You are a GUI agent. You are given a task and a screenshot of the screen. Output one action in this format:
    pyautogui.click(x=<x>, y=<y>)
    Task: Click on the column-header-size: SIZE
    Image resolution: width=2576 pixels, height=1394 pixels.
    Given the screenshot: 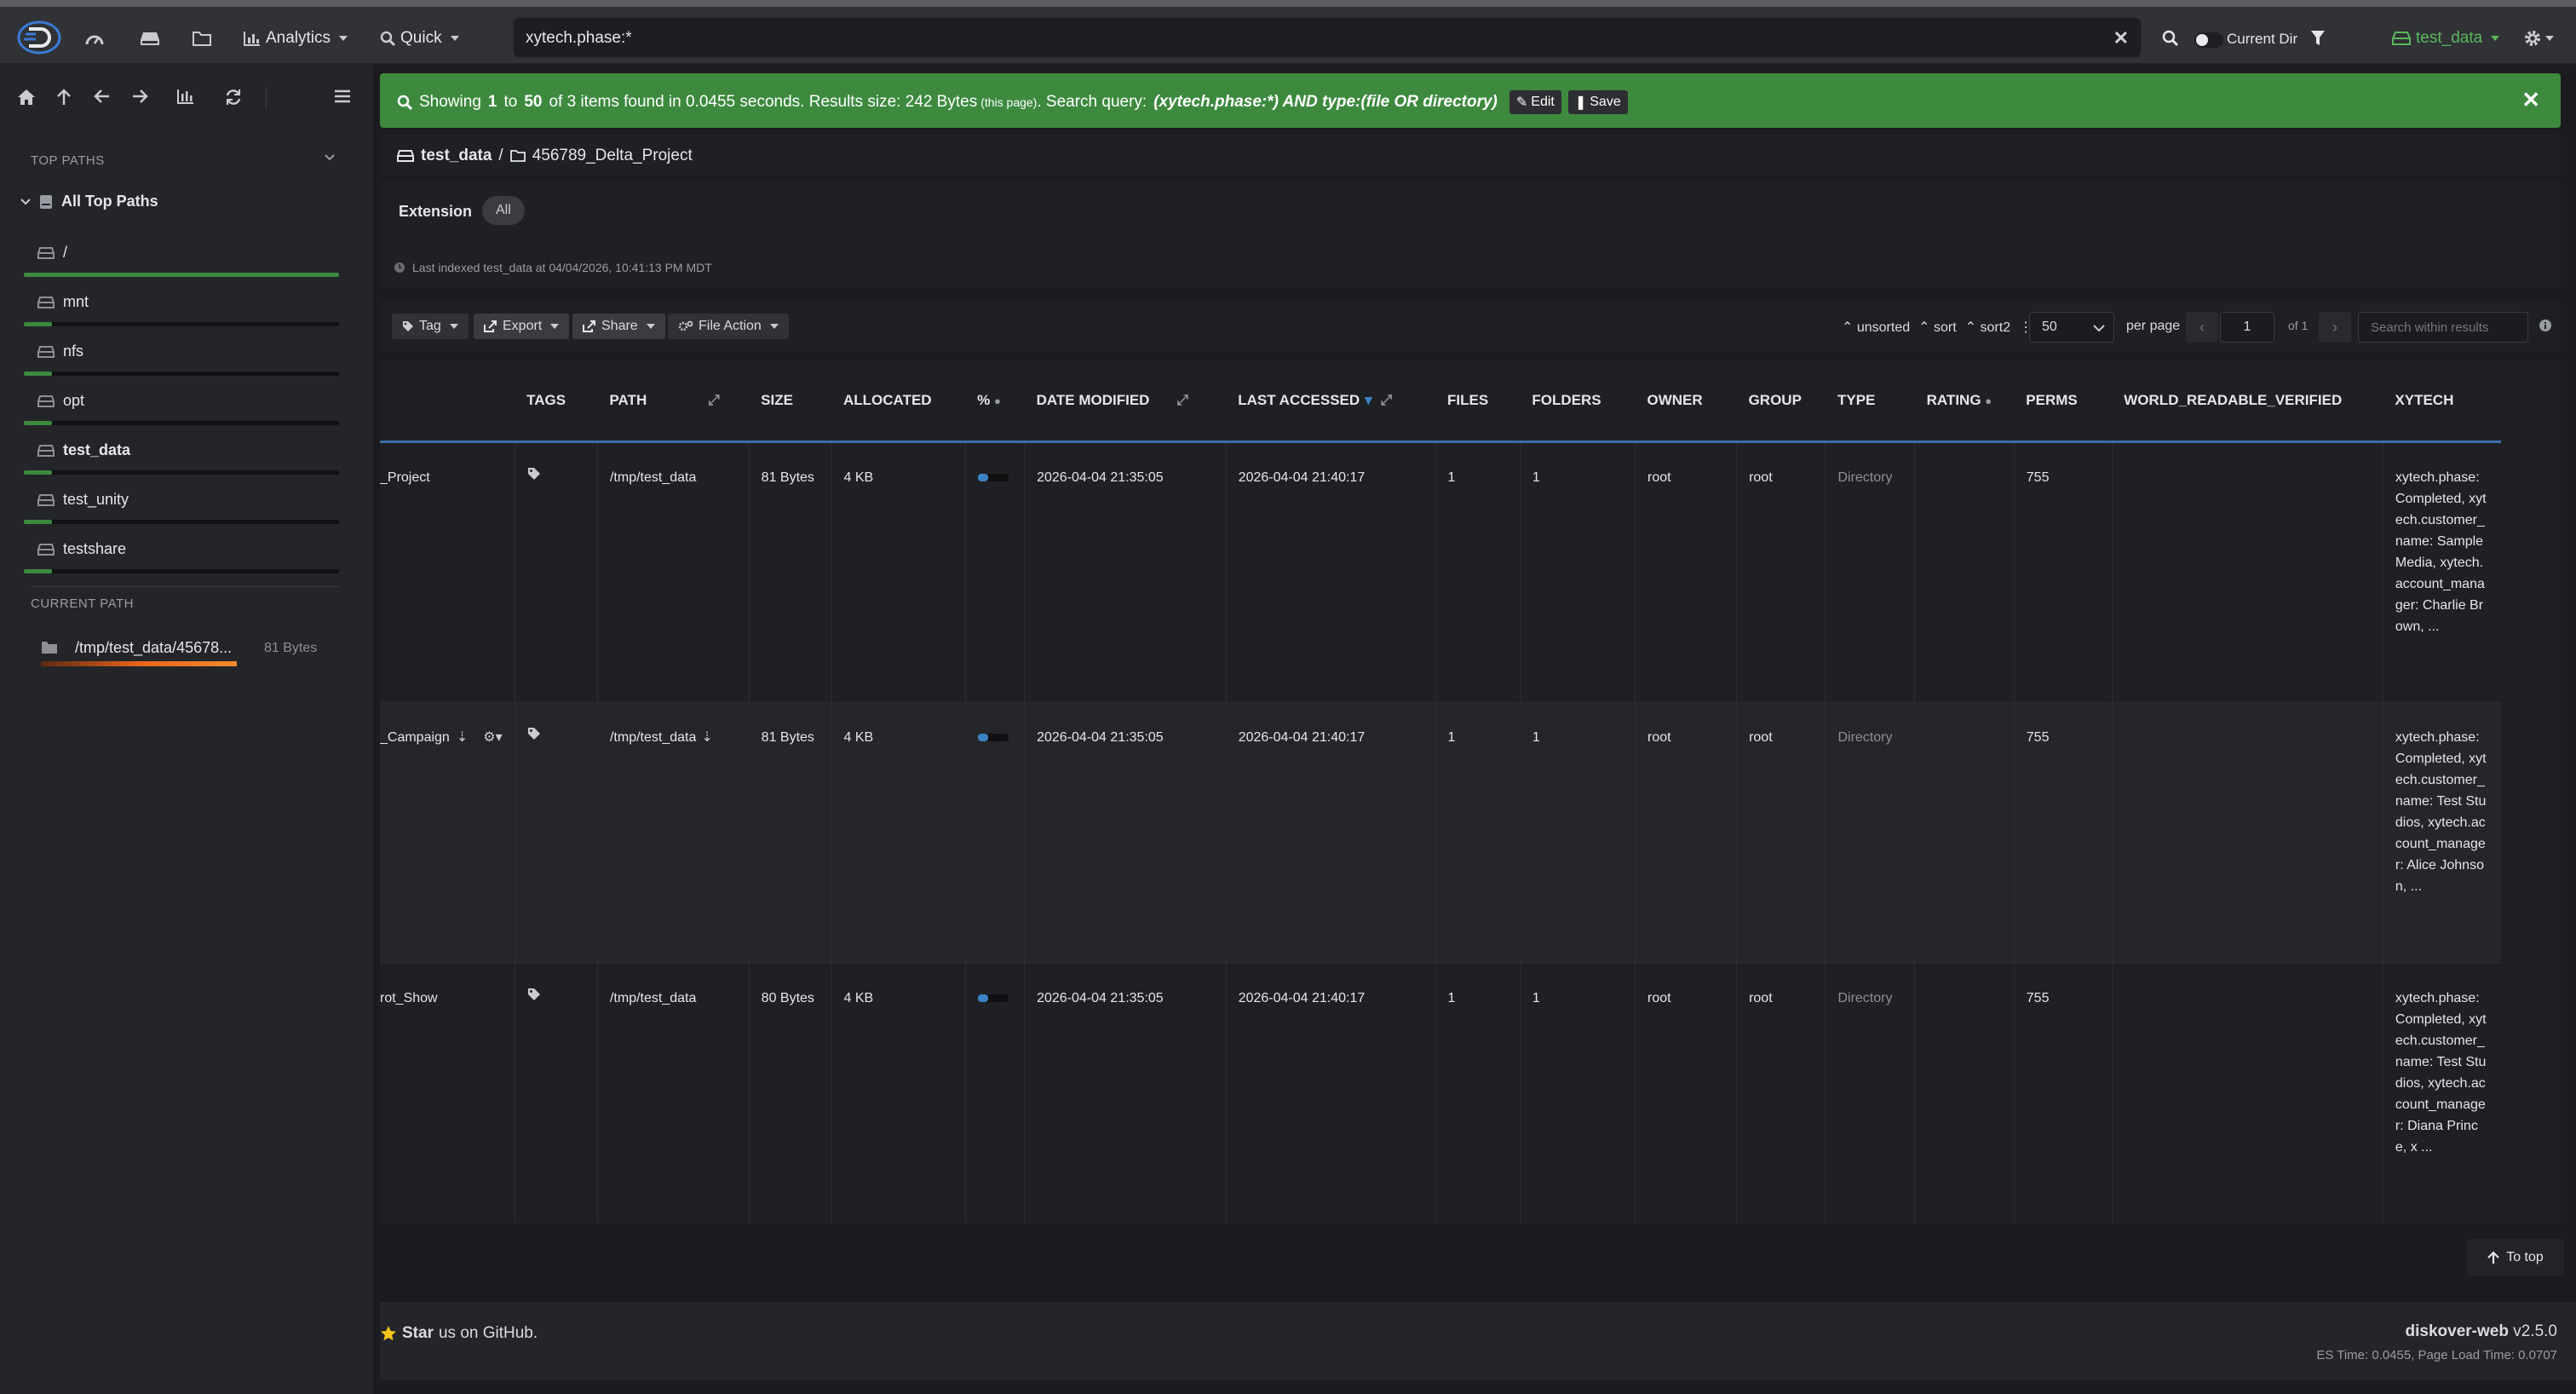 What is the action you would take?
    pyautogui.click(x=790, y=402)
    